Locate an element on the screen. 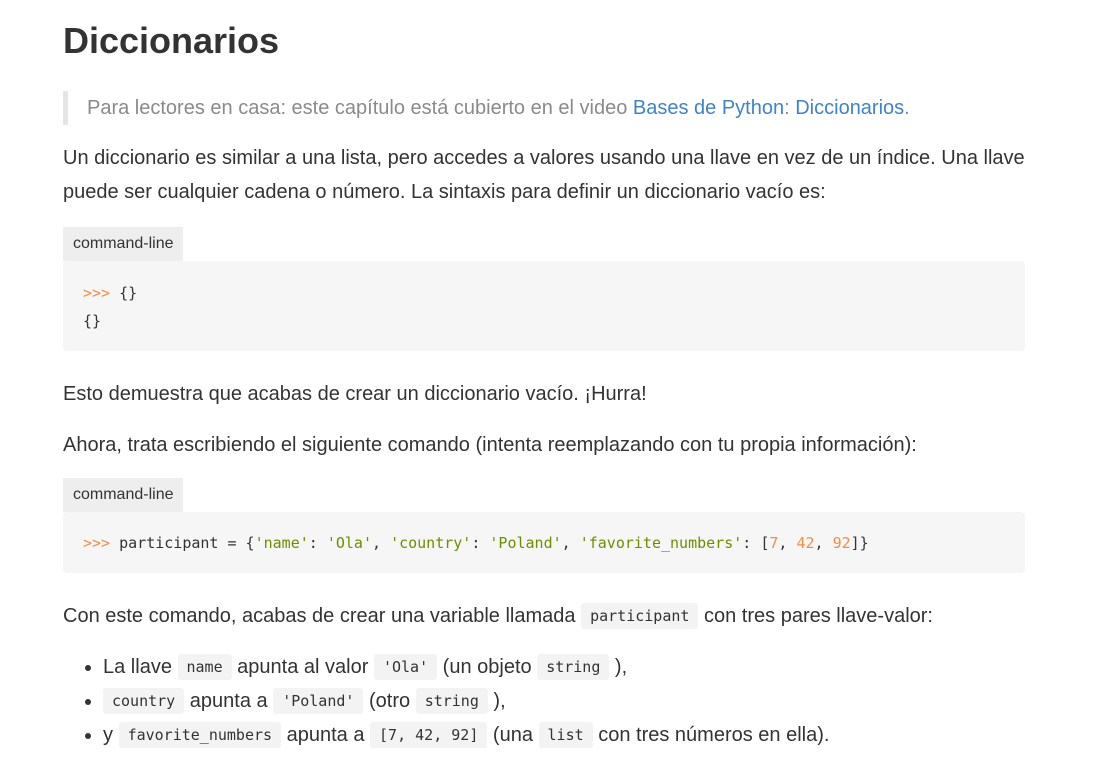  code-string: 'name' is located at coordinates (281, 543).